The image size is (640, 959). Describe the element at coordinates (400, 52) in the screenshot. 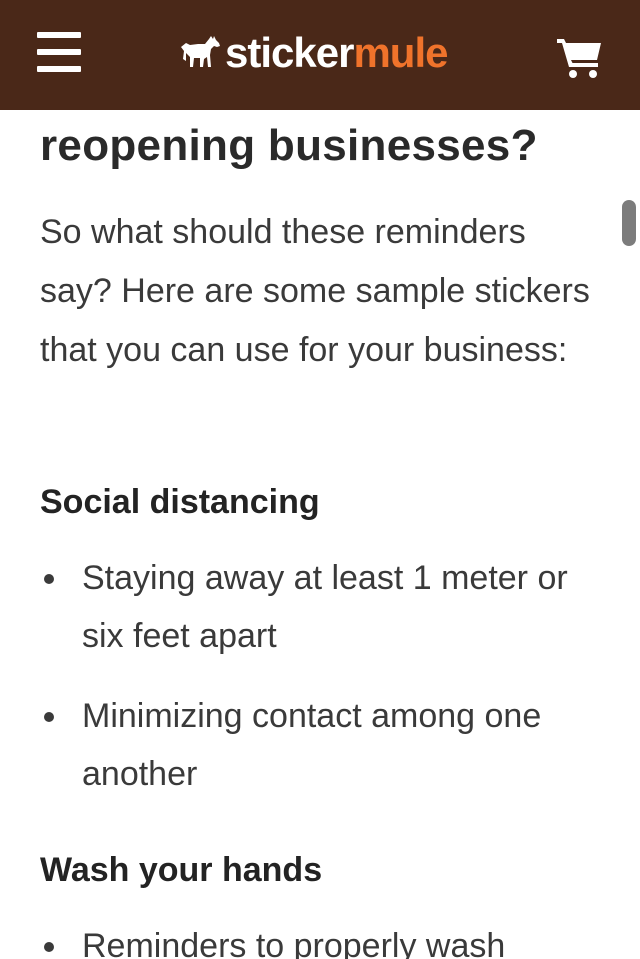

I see `logo-text-mule: mule` at that location.